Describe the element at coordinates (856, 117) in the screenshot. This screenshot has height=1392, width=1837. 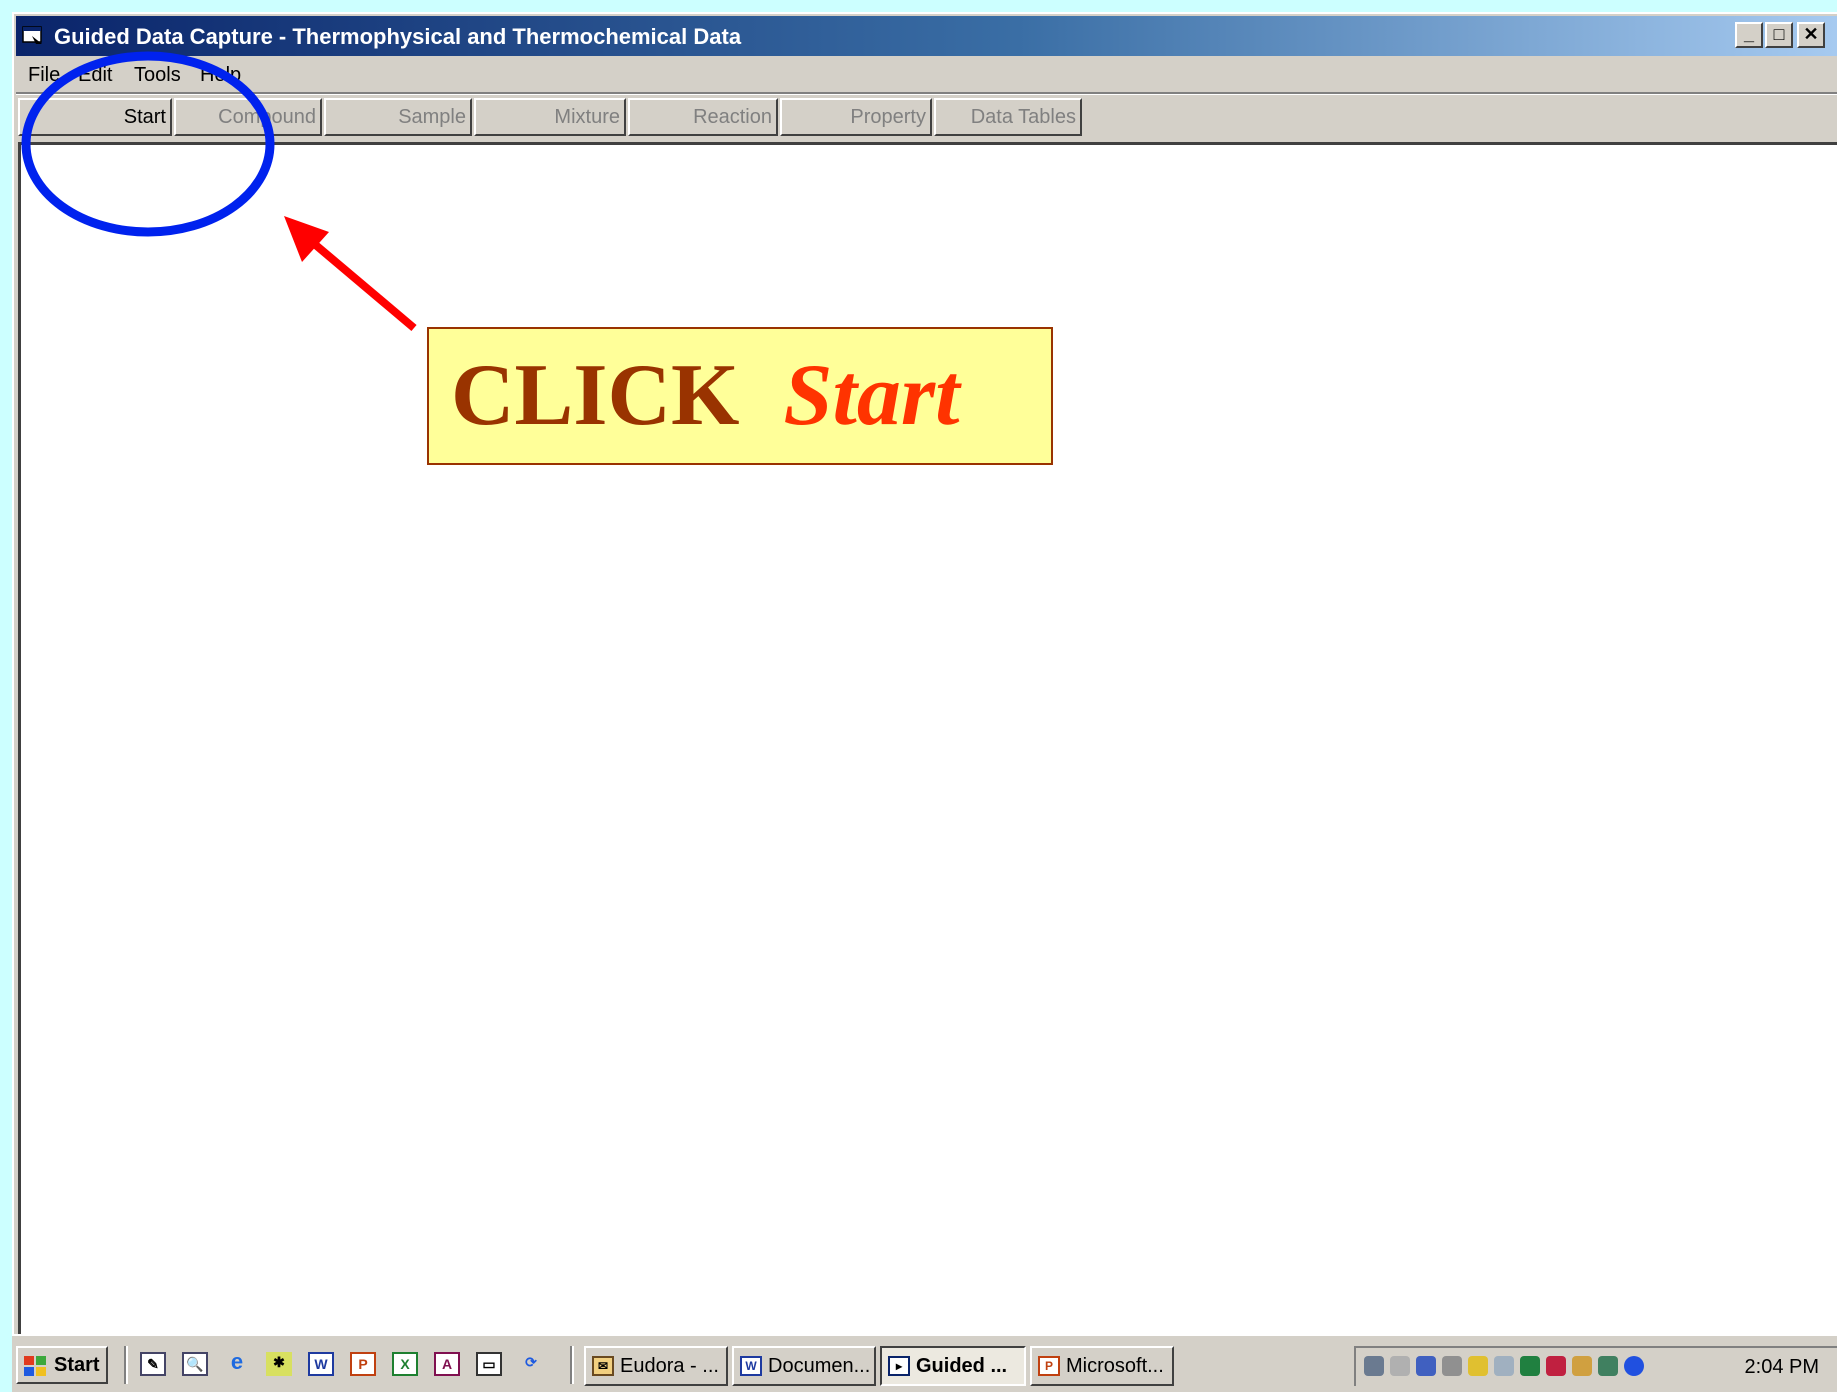
I see `tab-property: Property` at that location.